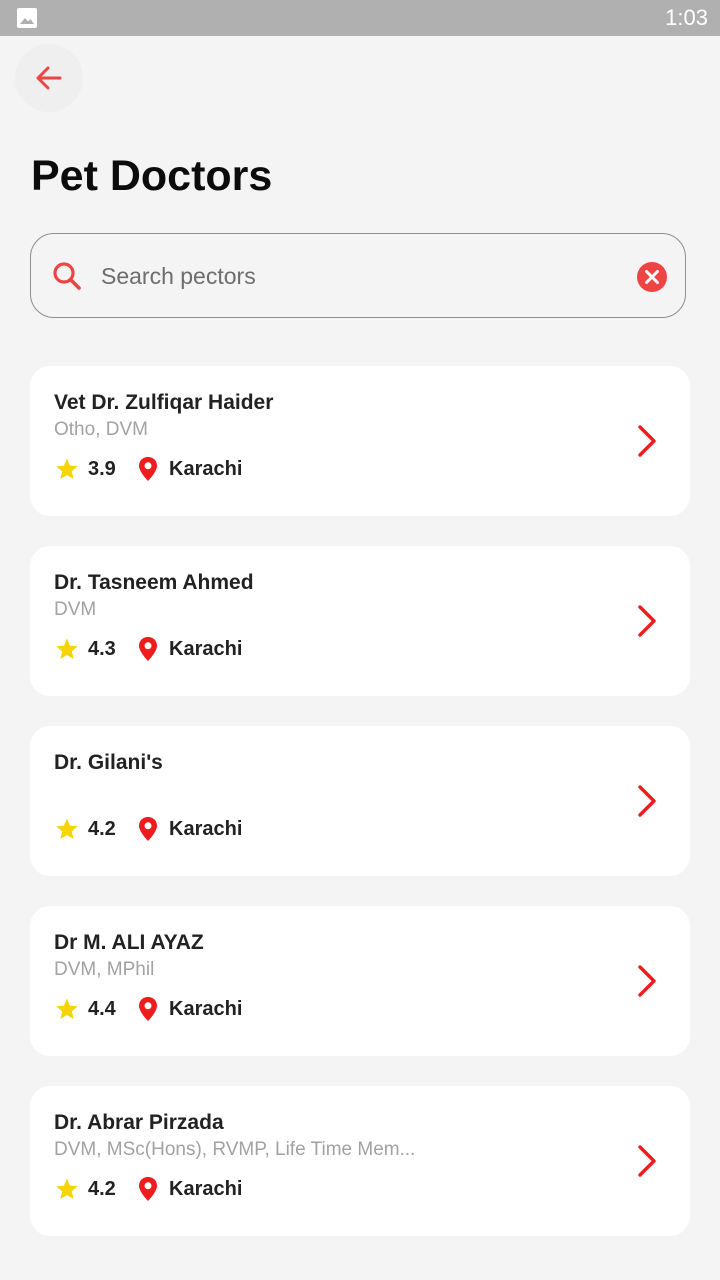 This screenshot has width=720, height=1280. Describe the element at coordinates (108, 762) in the screenshot. I see `doctor-name: Dr. Gilani's` at that location.